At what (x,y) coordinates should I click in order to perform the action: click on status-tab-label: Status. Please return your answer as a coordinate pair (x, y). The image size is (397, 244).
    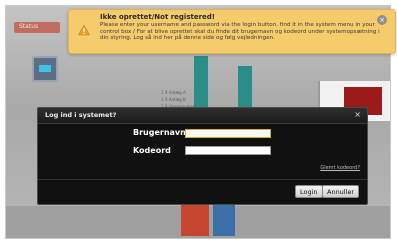
    Looking at the image, I should click on (29, 26).